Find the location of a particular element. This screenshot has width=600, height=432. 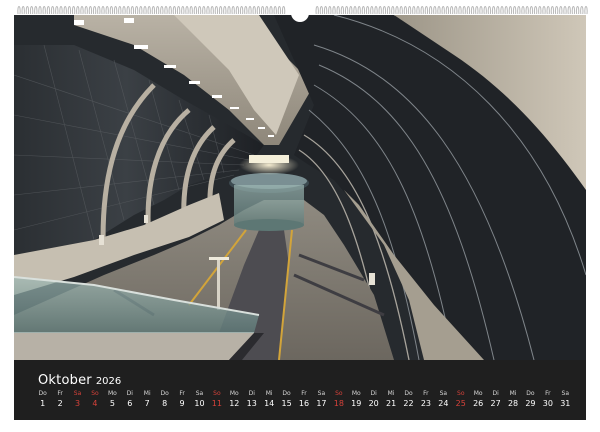

day-number: 11 is located at coordinates (216, 403).